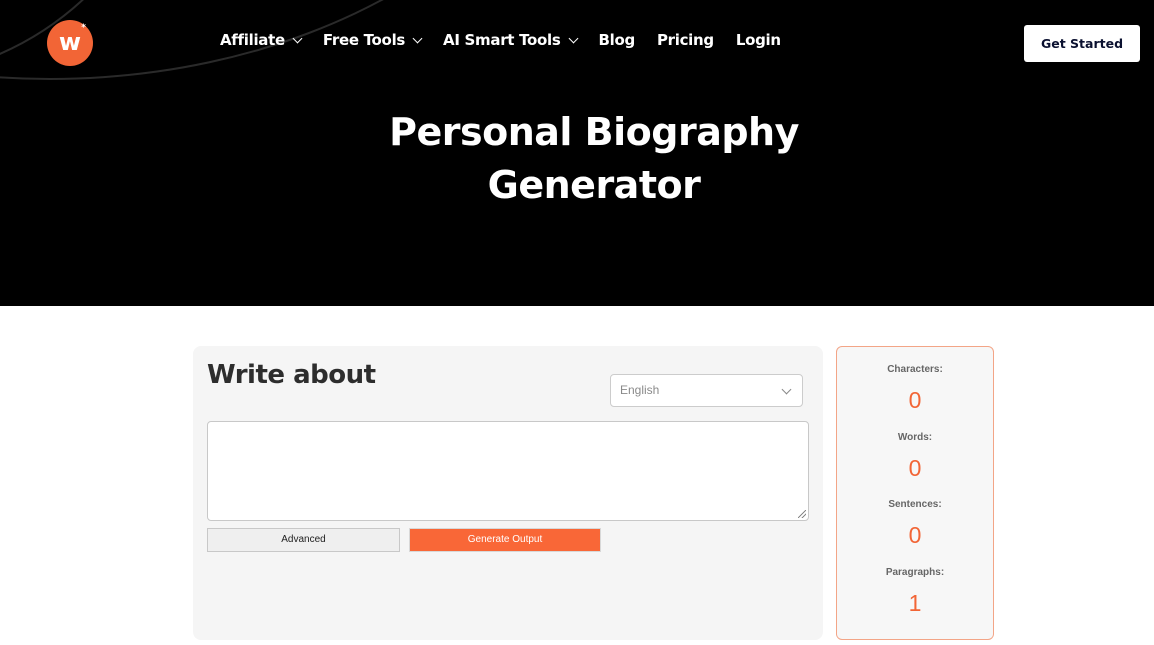 This screenshot has height=645, width=1154. I want to click on form-title: Write about, so click(291, 375).